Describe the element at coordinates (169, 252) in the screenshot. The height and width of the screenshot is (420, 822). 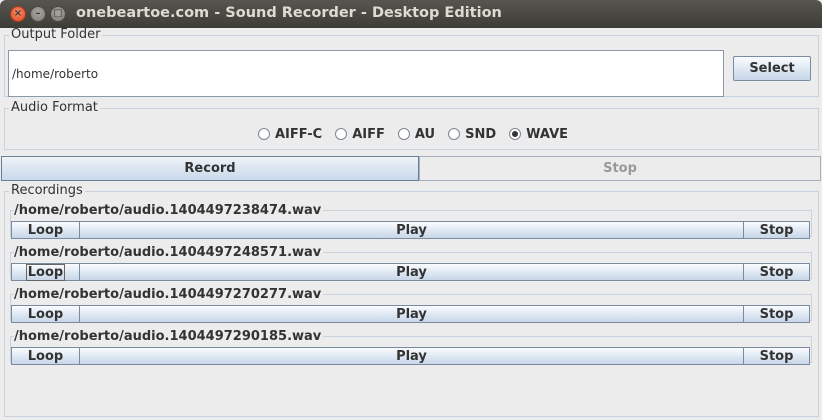
I see `recording-path: /home/roberto/audio.1404497248571.wav` at that location.